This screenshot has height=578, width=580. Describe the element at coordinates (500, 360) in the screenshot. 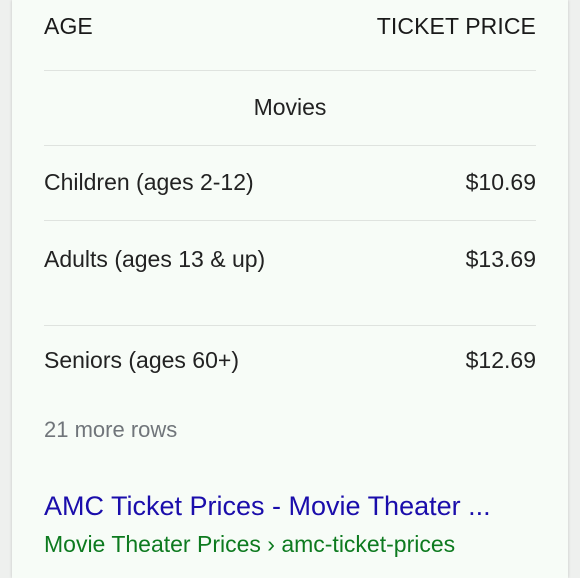

I see `row-price: $12.69` at that location.